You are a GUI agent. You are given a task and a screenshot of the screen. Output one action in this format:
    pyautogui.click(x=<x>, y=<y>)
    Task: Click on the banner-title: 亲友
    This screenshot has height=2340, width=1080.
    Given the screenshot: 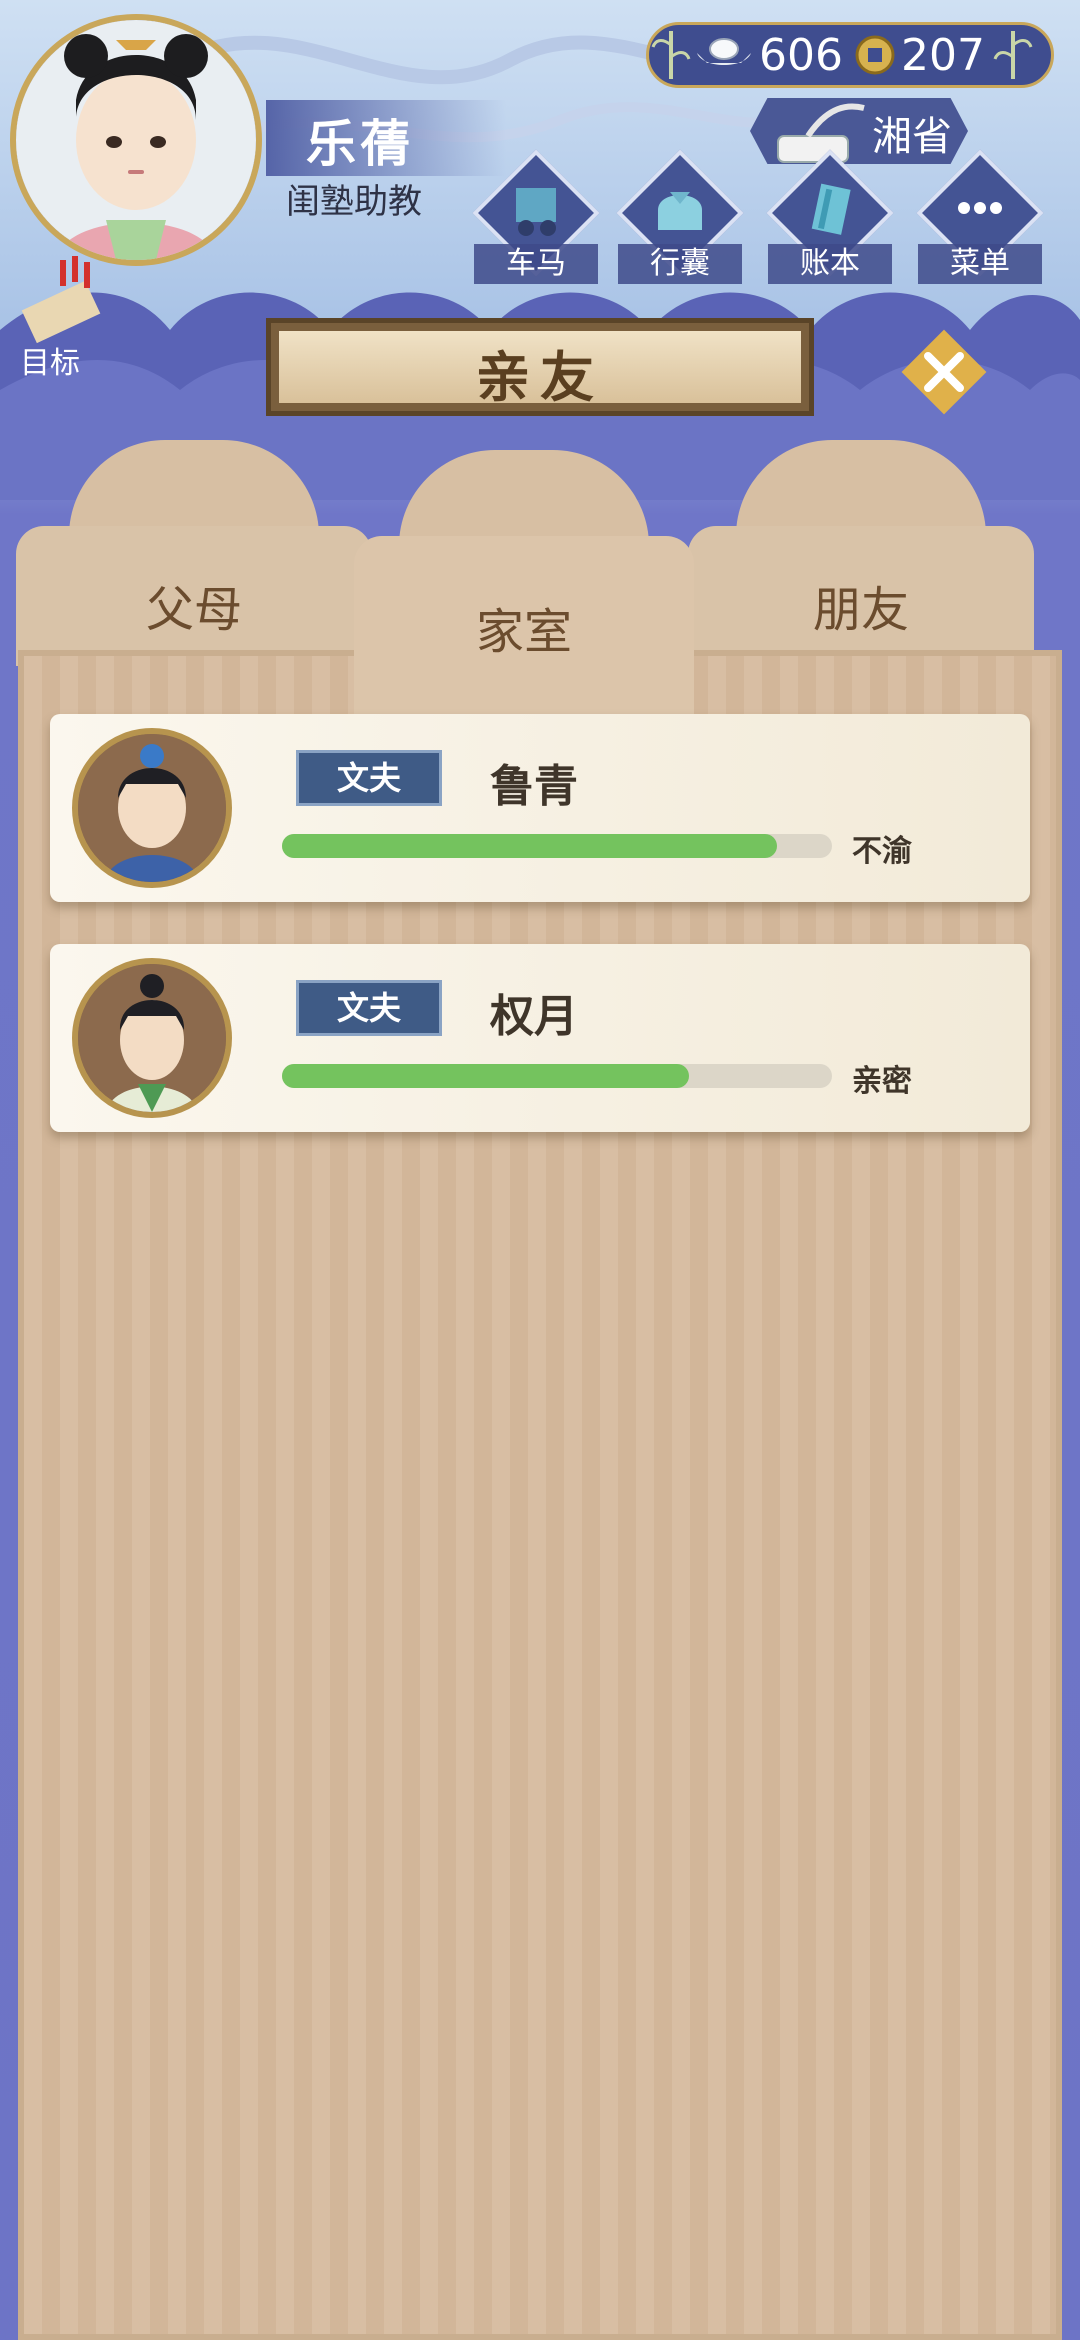 What is the action you would take?
    pyautogui.click(x=540, y=377)
    